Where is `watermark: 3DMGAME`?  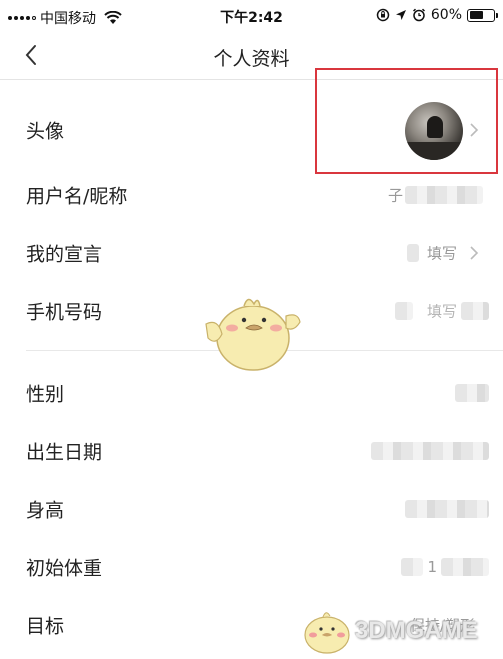
watermark: 3DMGAME is located at coordinates (397, 630).